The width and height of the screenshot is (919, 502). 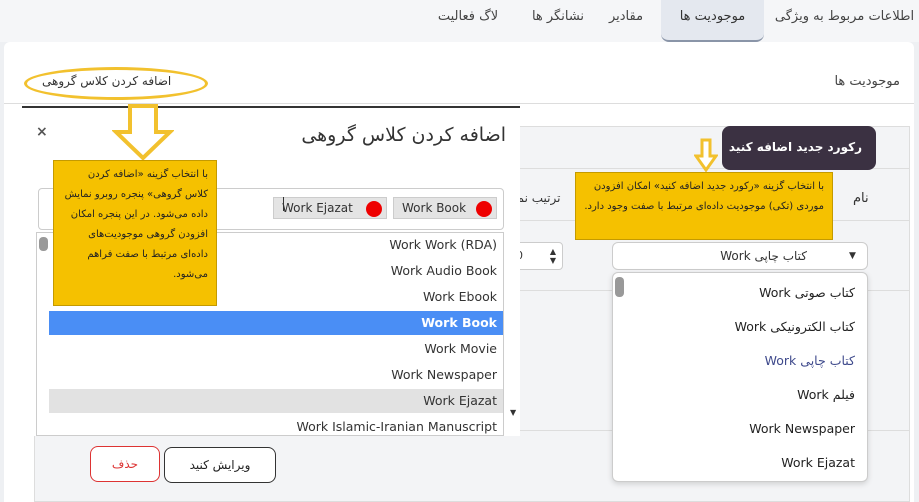 I want to click on select-current-value: Work کتاب چاپی, so click(x=763, y=256).